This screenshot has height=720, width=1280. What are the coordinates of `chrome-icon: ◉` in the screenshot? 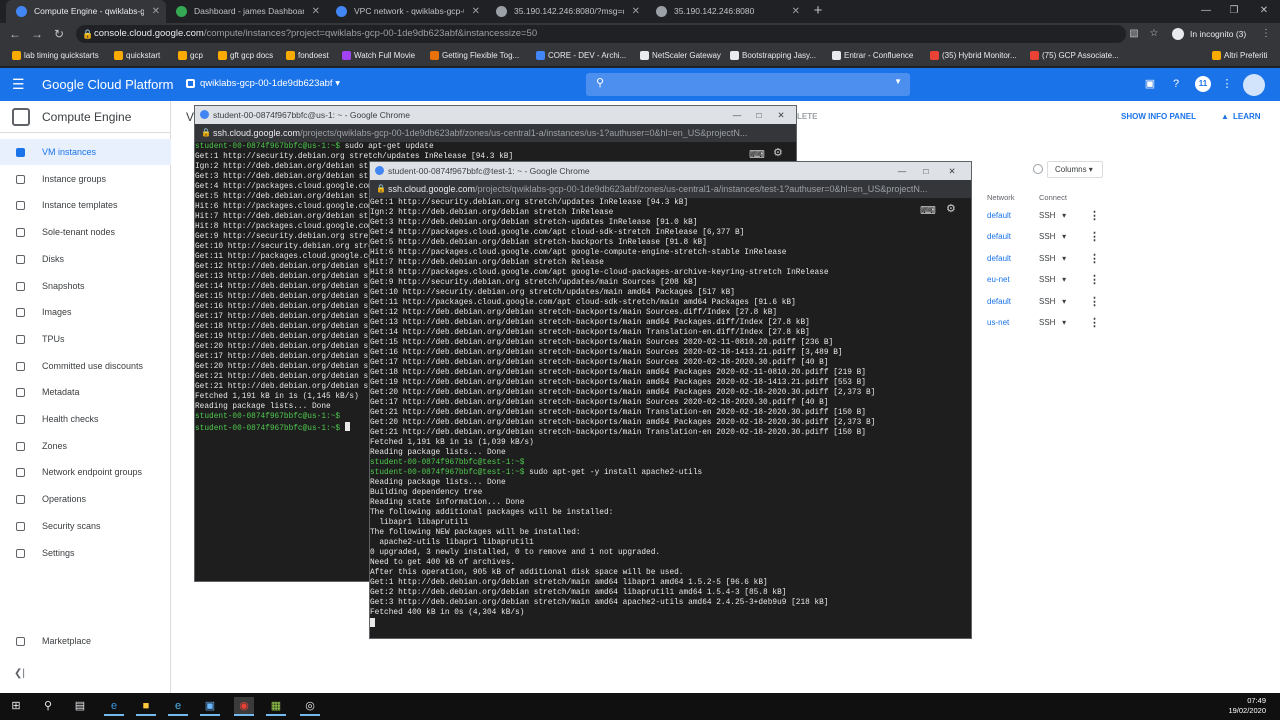 It's located at (244, 706).